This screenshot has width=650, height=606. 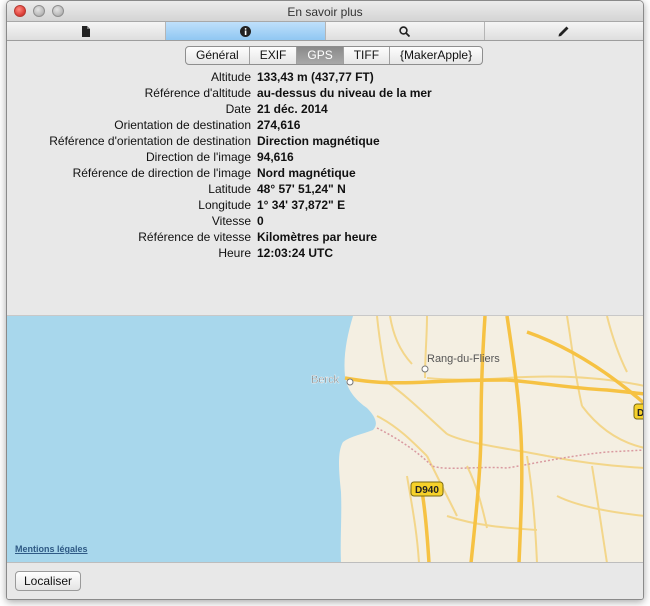 What do you see at coordinates (198, 157) in the screenshot?
I see `info-label: Direction de l'image` at bounding box center [198, 157].